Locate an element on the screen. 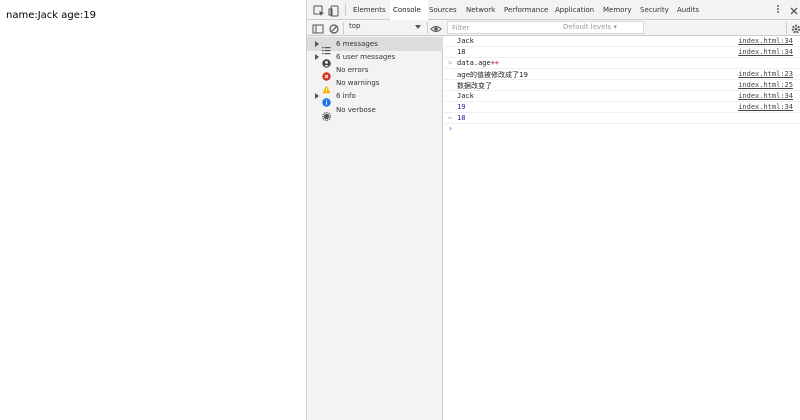 This screenshot has width=800, height=420. inspect-element-icon is located at coordinates (319, 10).